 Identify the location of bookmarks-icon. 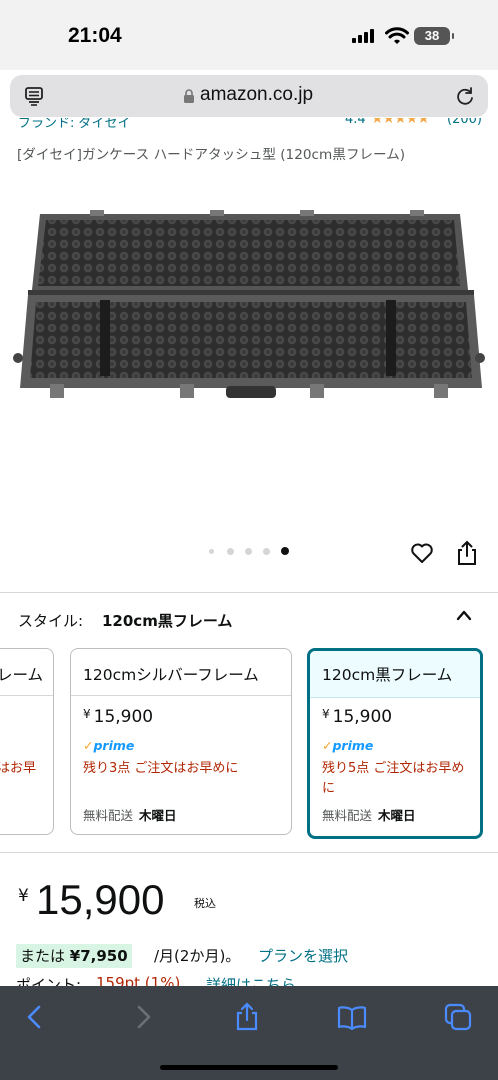
(352, 1017).